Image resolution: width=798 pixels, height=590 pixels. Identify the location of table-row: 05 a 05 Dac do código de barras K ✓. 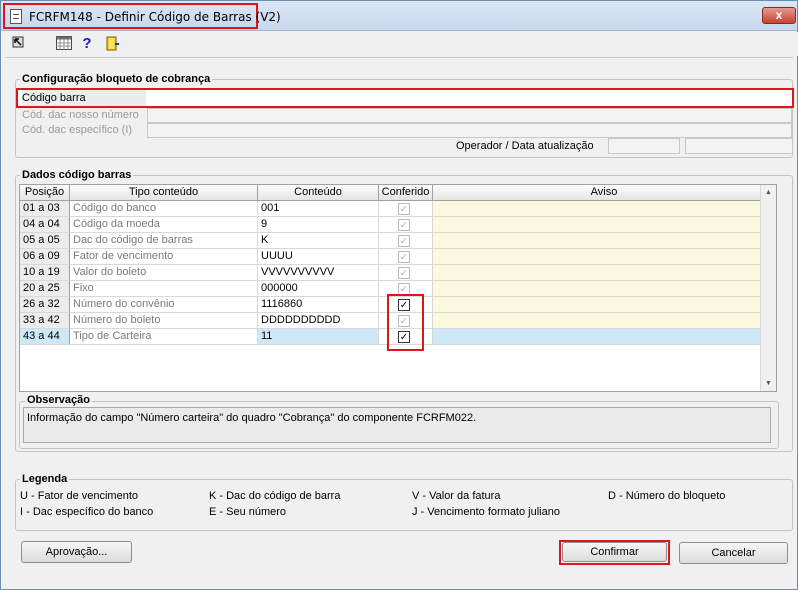
(398, 241).